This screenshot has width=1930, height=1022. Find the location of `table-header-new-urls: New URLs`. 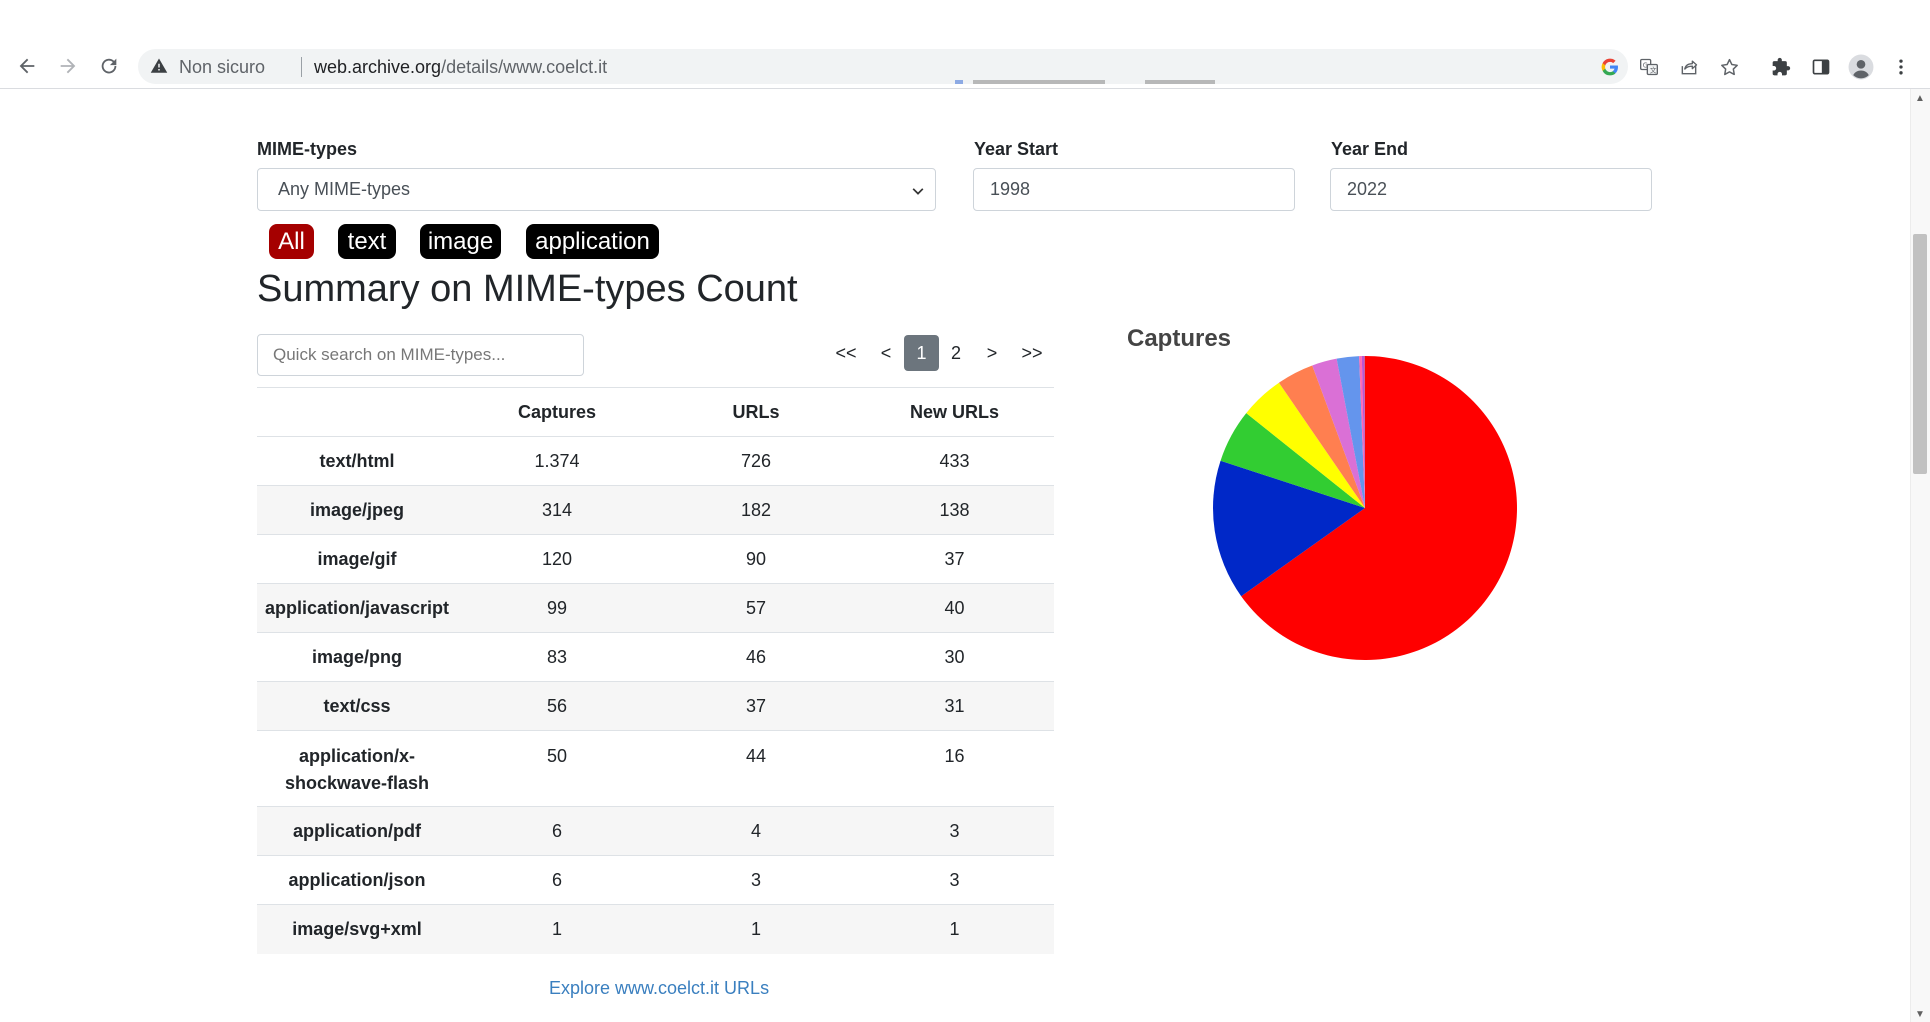

table-header-new-urls: New URLs is located at coordinates (954, 412).